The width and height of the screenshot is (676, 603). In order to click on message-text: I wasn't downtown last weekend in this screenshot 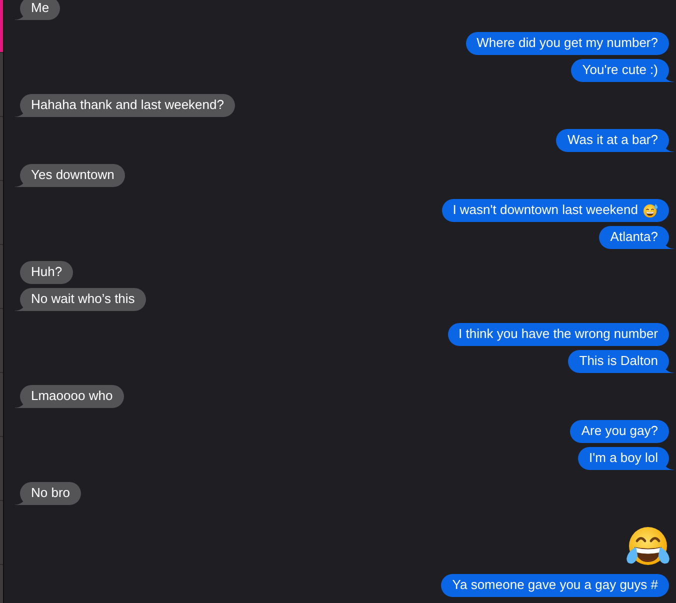, I will do `click(545, 210)`.